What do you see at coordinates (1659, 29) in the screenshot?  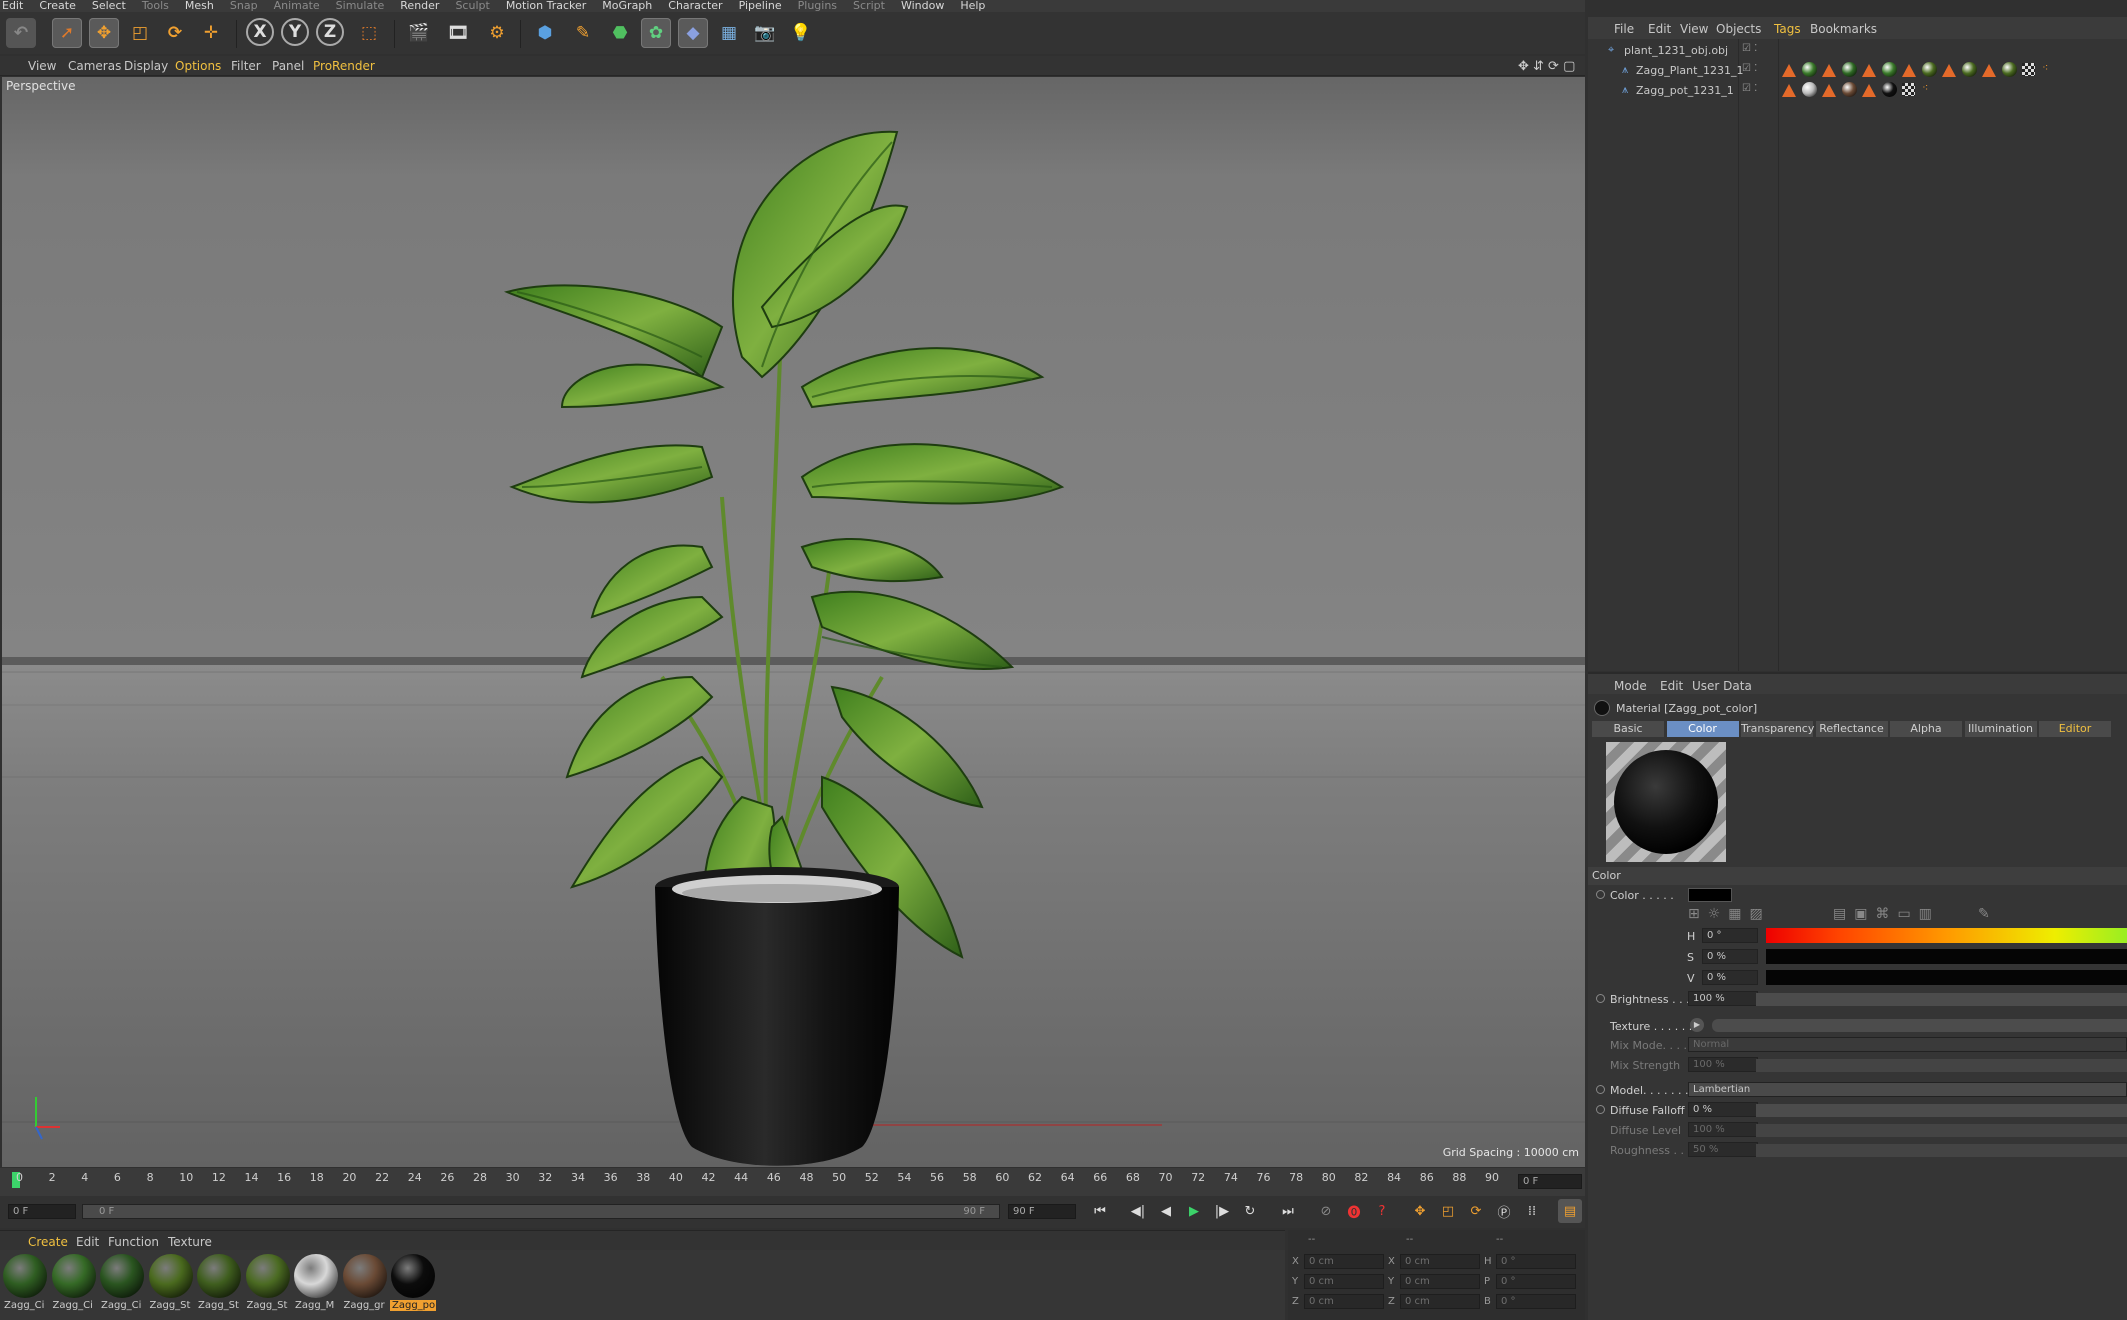 I see `object-menu-edit: Edit` at bounding box center [1659, 29].